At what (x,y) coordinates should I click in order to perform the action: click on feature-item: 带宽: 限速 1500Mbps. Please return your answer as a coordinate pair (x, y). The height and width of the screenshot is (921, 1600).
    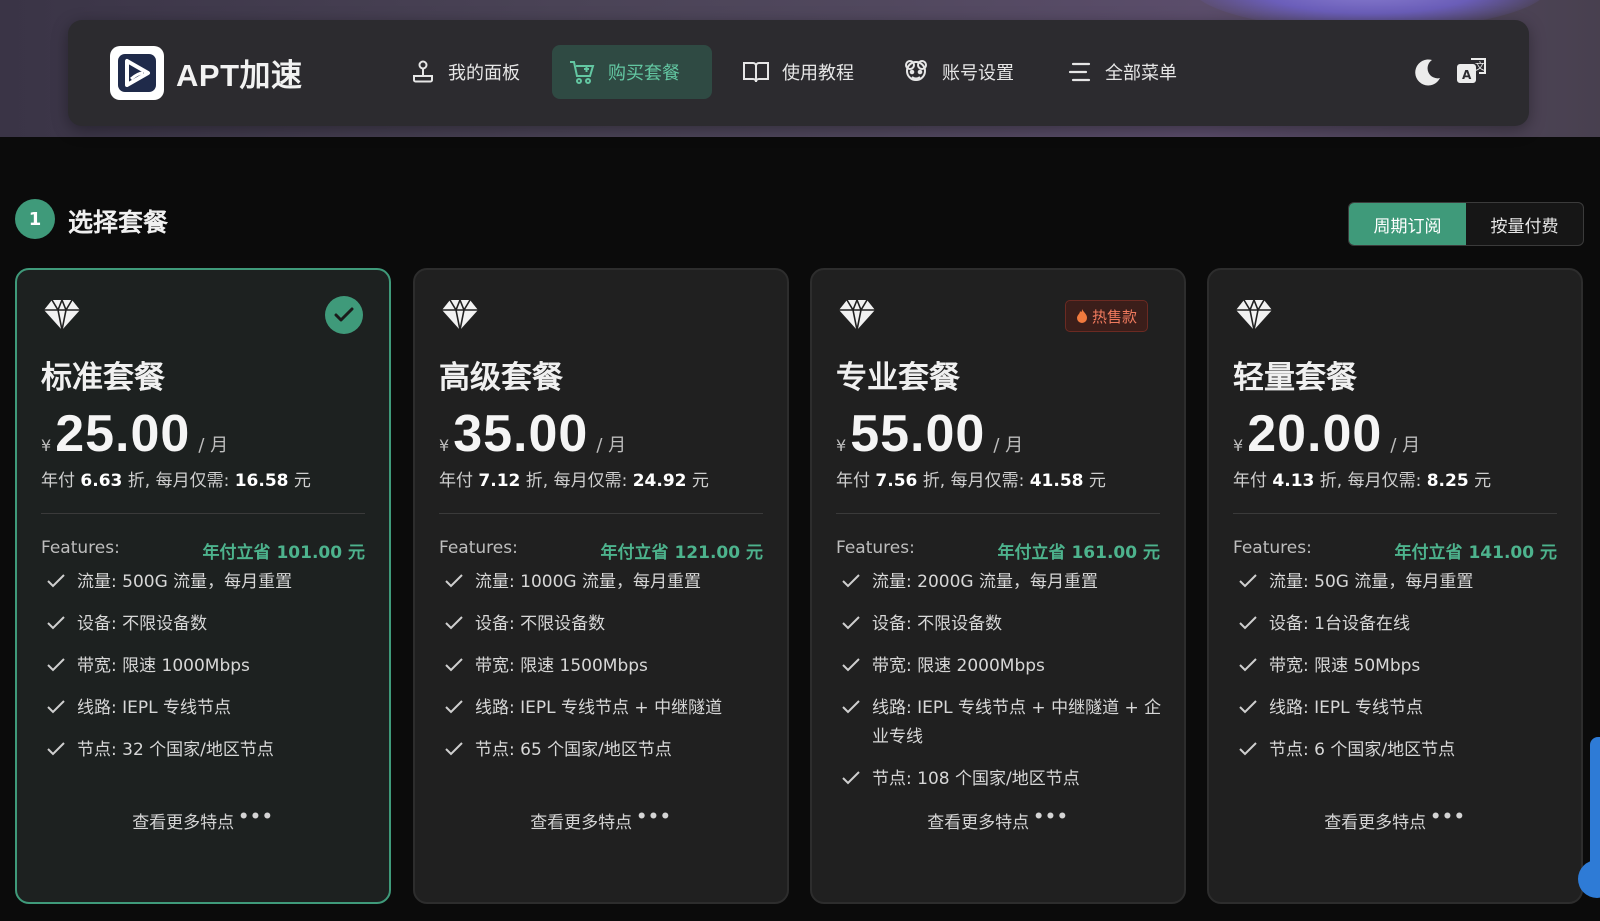
    Looking at the image, I should click on (606, 666).